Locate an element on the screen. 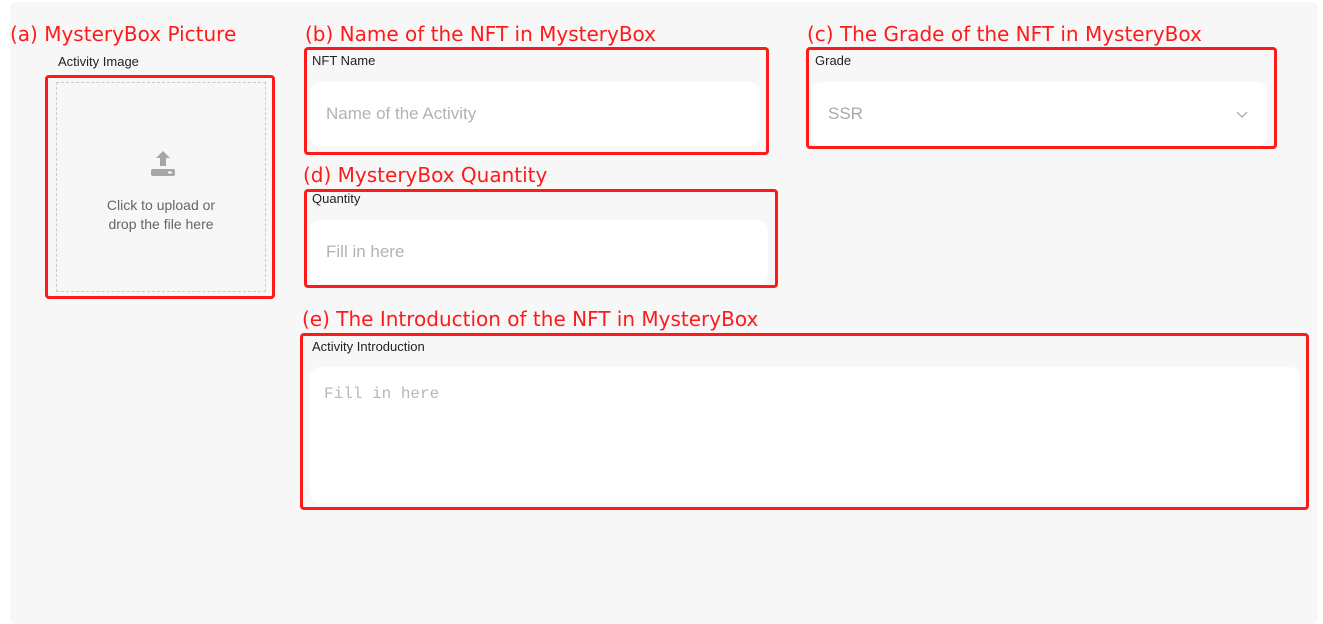 Image resolution: width=1323 pixels, height=624 pixels. grade-label: Grade is located at coordinates (833, 60).